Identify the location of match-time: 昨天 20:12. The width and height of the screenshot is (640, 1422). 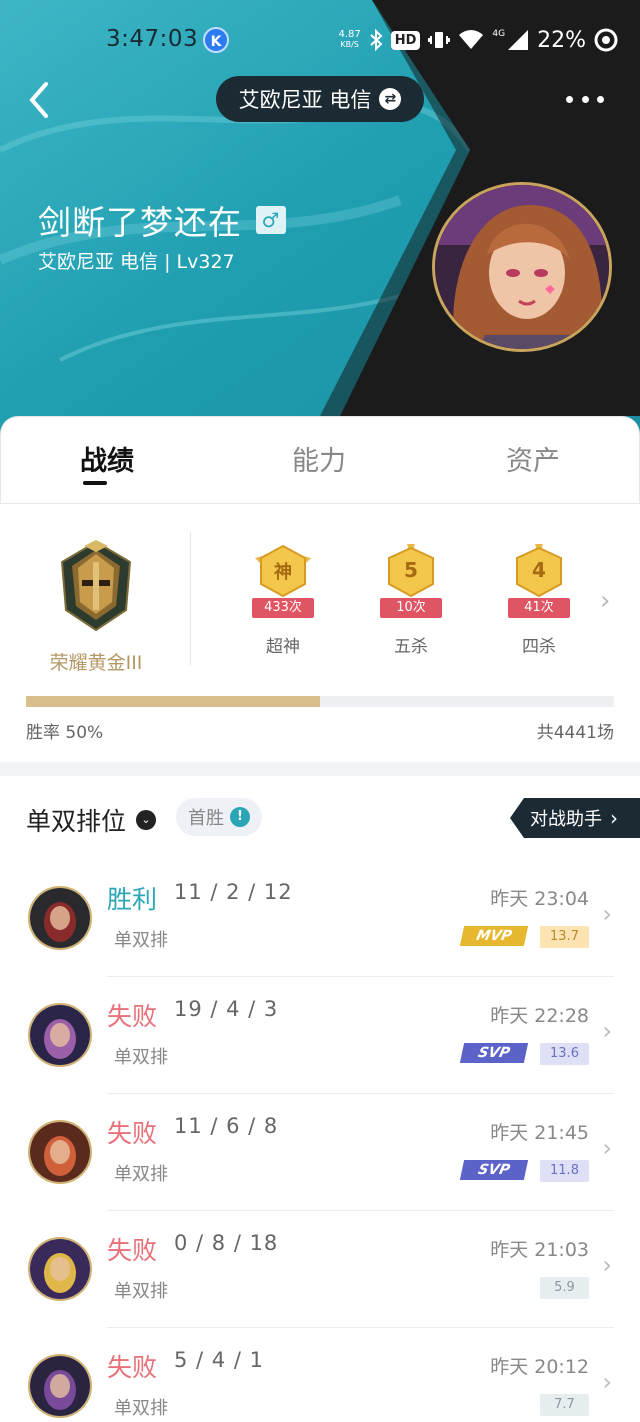
(539, 1367).